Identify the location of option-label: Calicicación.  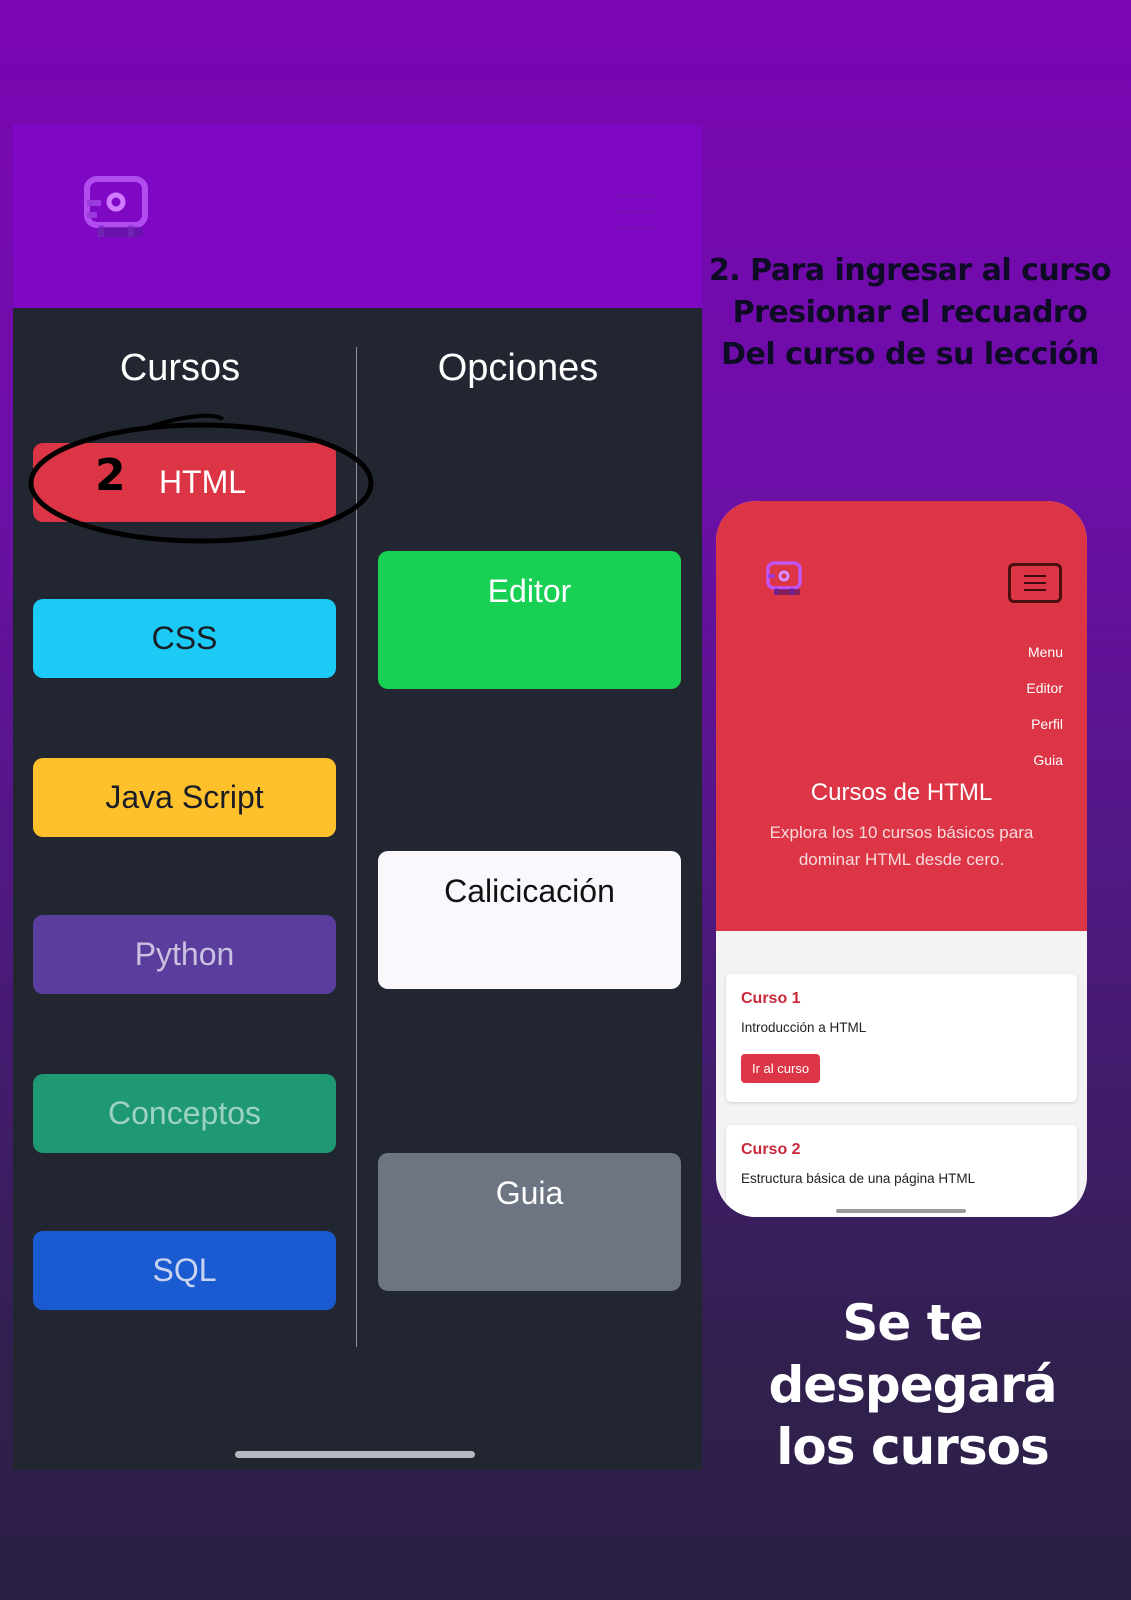
(529, 891).